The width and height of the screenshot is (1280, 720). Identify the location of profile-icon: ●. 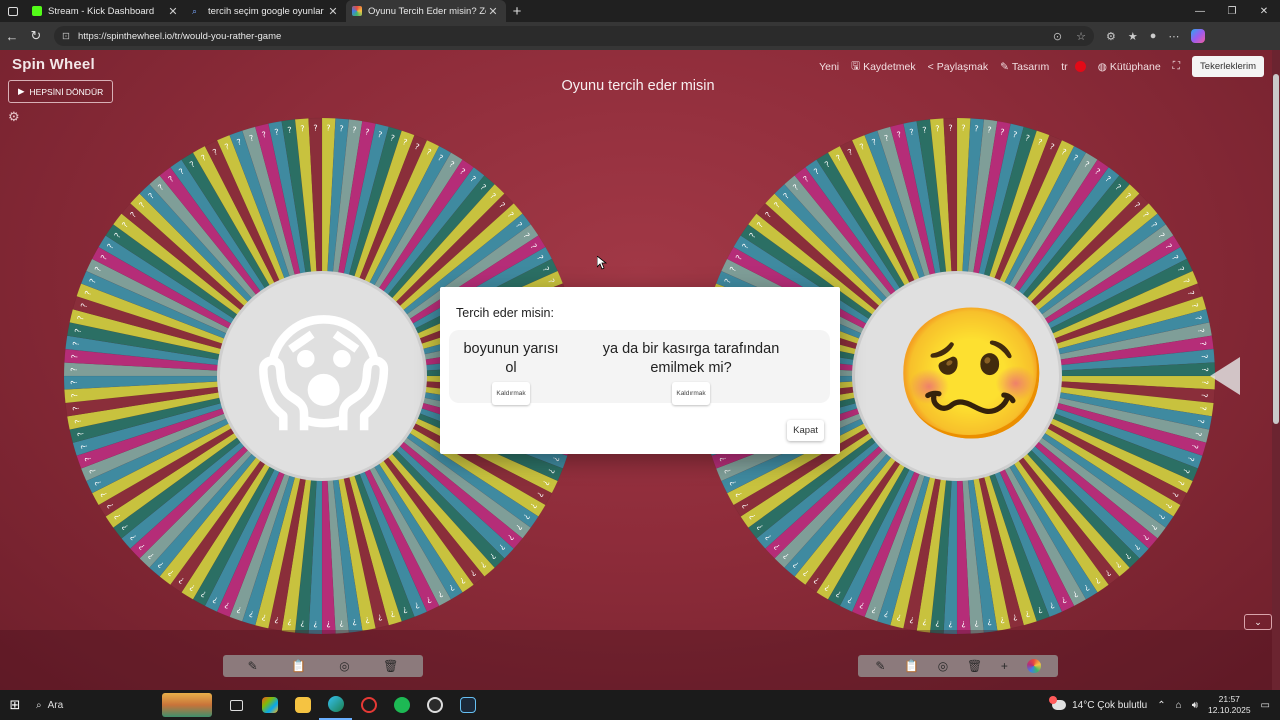
(1153, 36).